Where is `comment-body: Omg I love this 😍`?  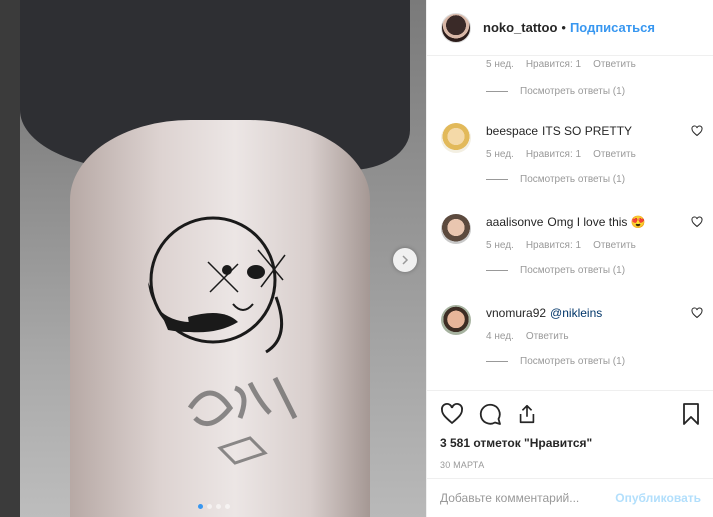
comment-body: Omg I love this 😍 is located at coordinates (596, 222).